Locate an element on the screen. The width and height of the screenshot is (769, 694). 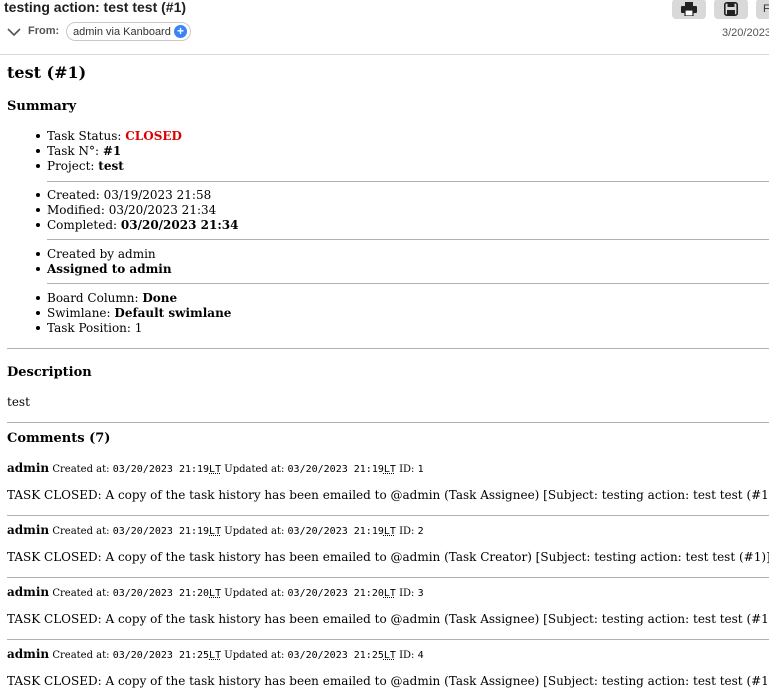
email-subject: testing action: test test (#1) is located at coordinates (95, 7).